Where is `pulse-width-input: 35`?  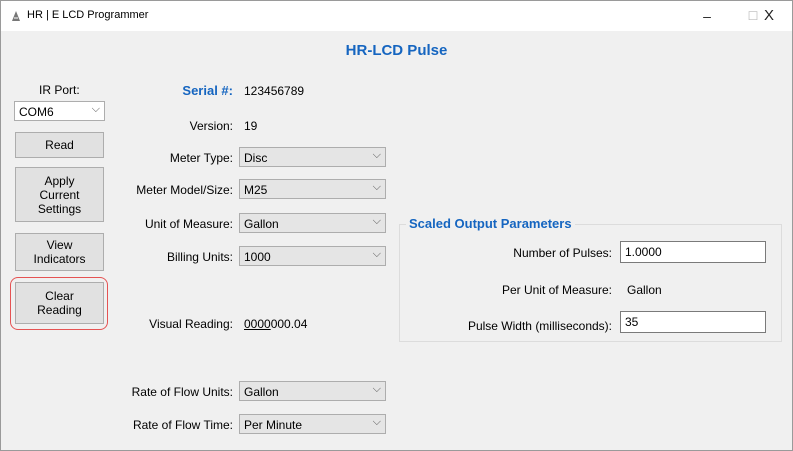
pulse-width-input: 35 is located at coordinates (693, 322).